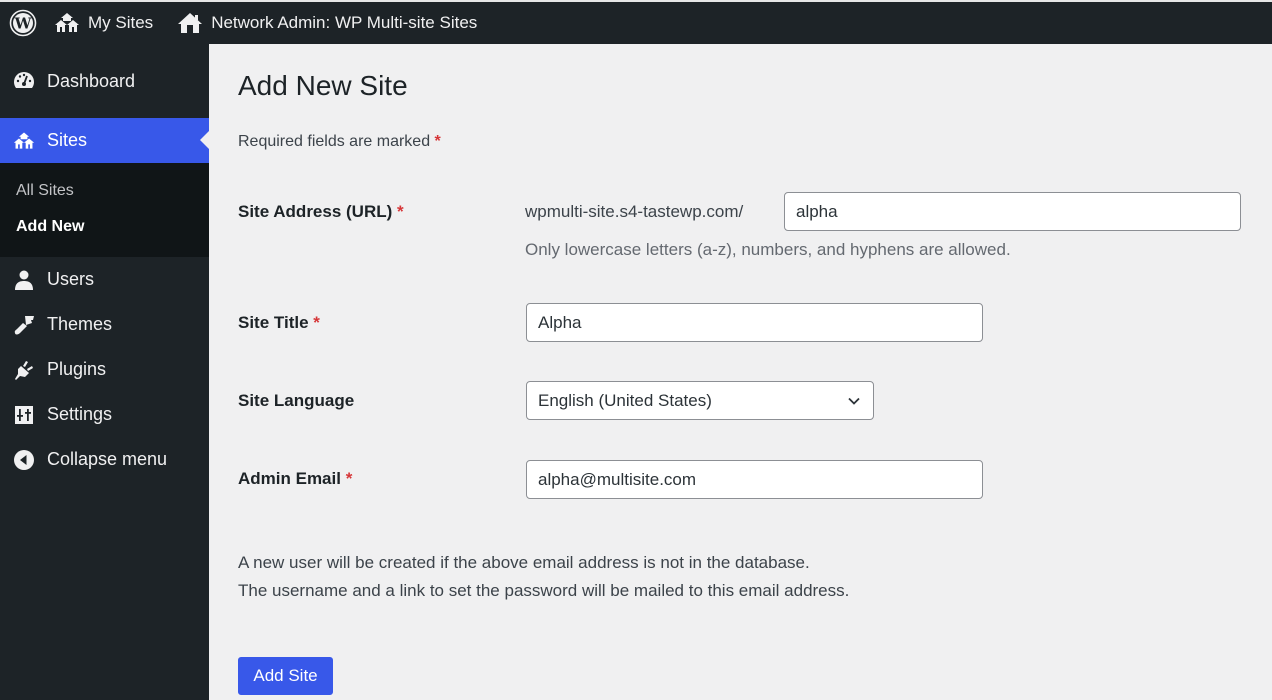  I want to click on sidebar-item-label: Sites, so click(67, 140).